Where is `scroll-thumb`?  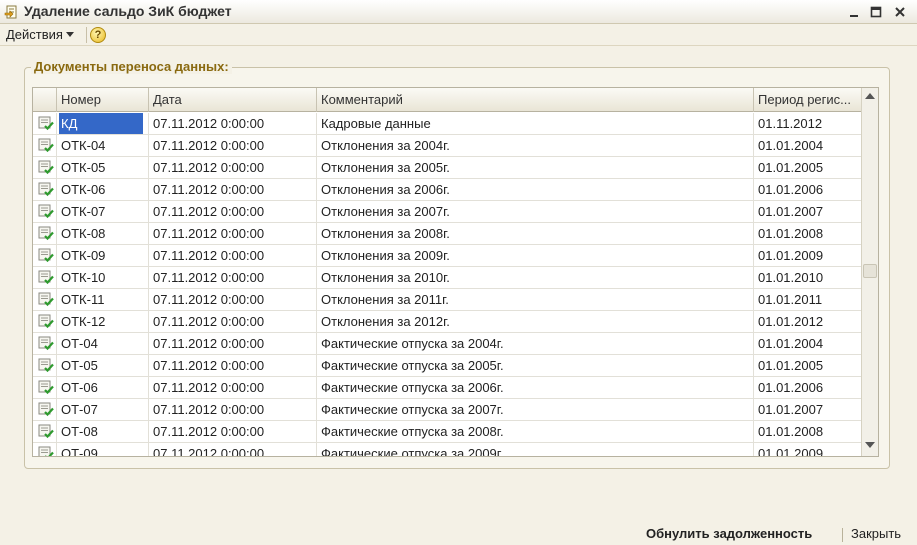
scroll-thumb is located at coordinates (870, 271).